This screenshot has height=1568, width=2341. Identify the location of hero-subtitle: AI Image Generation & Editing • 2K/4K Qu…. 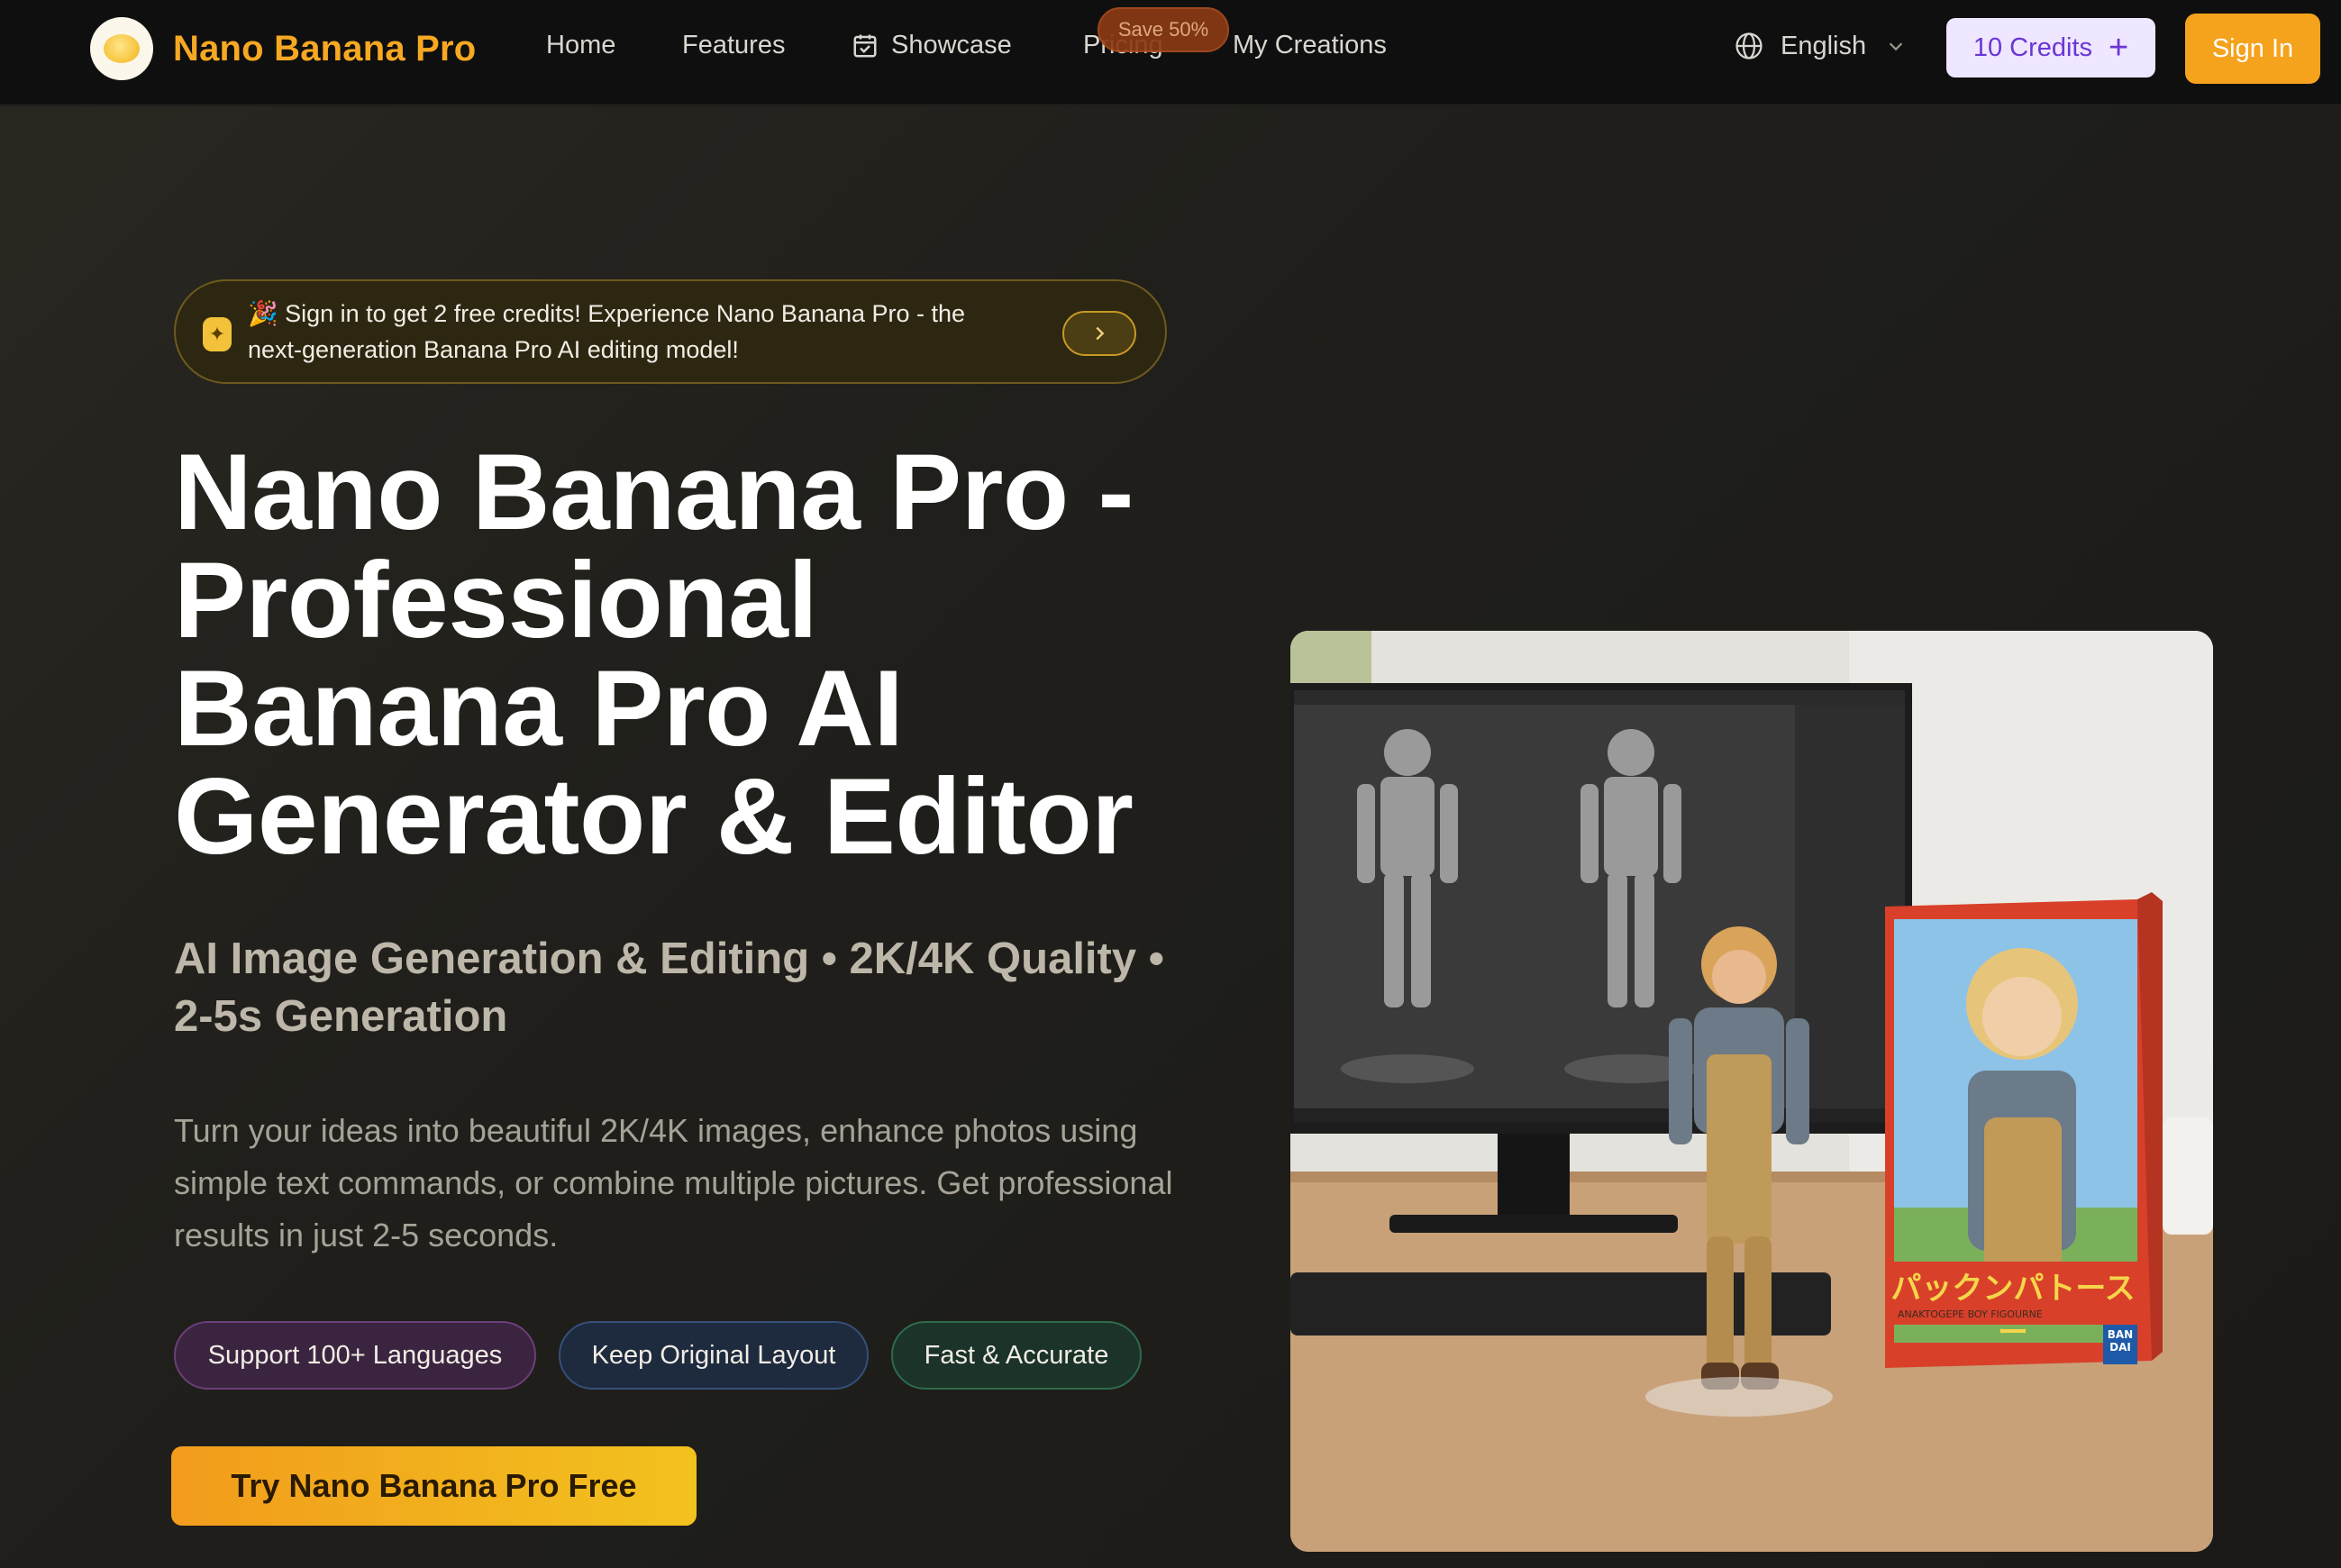
(669, 987).